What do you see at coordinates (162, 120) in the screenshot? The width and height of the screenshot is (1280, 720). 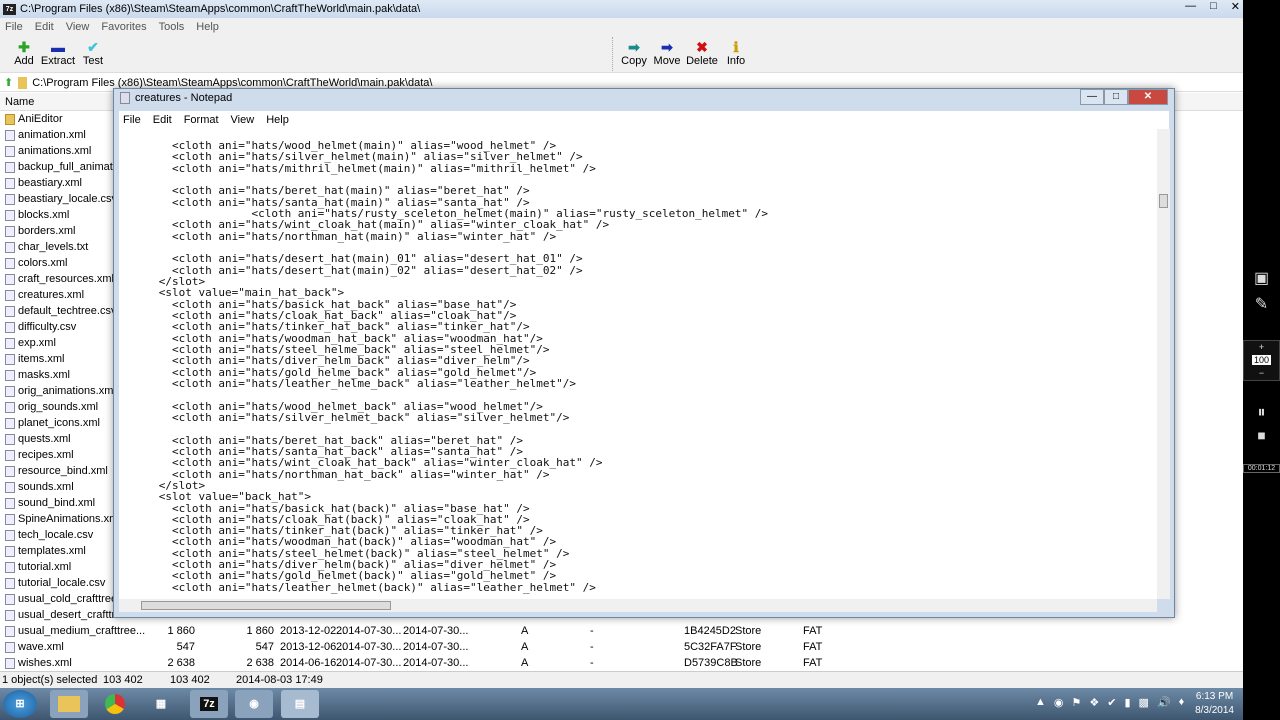 I see `notepad-menu-edit: Edit` at bounding box center [162, 120].